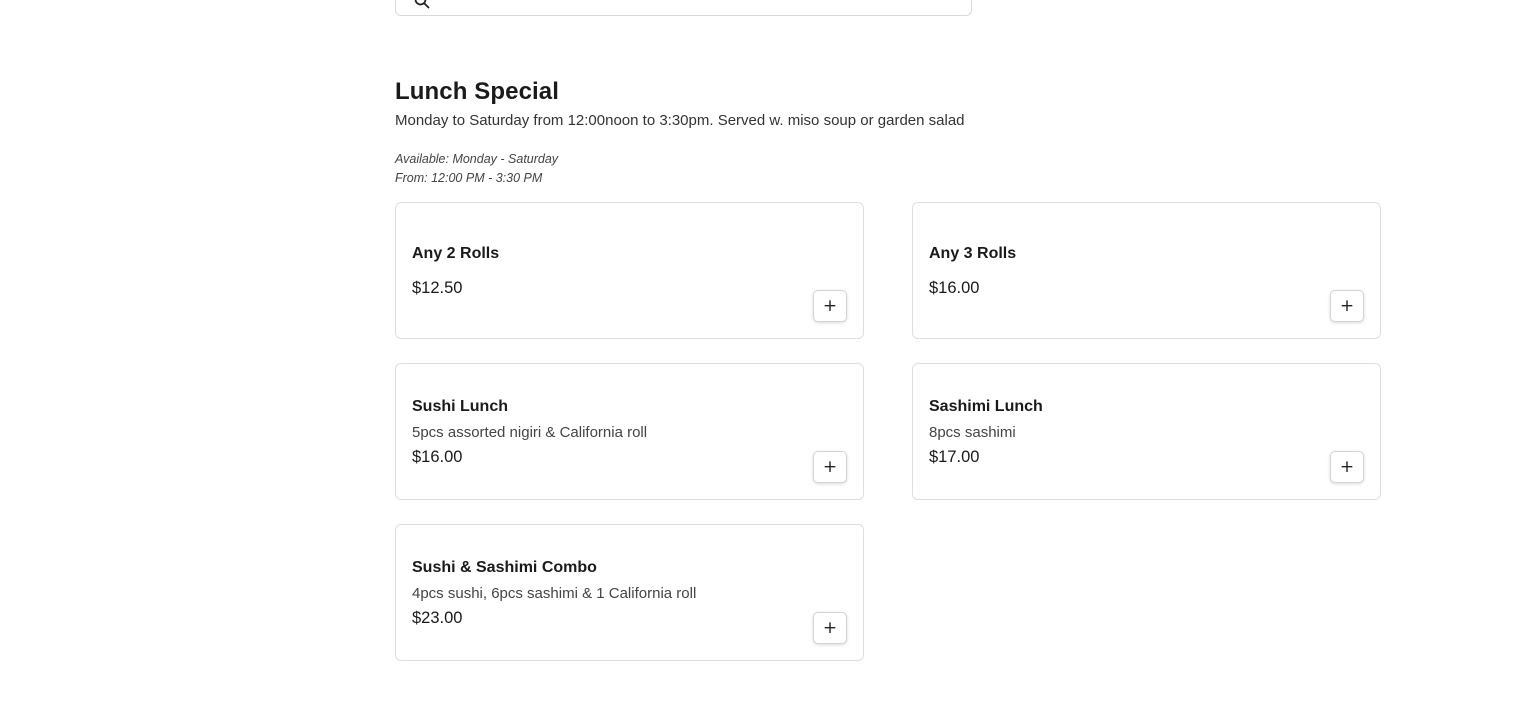 The image size is (1530, 722). What do you see at coordinates (456, 253) in the screenshot?
I see `item-name: Any 2 Rolls` at bounding box center [456, 253].